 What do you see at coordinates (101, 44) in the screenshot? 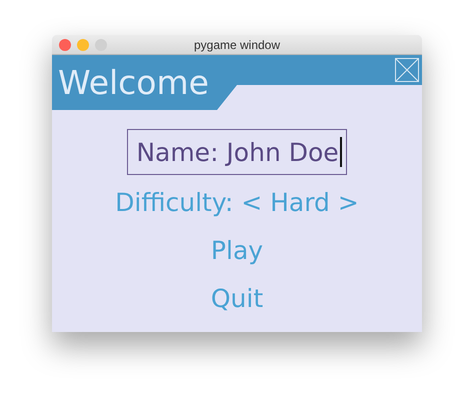
I see `zoom-window-button` at bounding box center [101, 44].